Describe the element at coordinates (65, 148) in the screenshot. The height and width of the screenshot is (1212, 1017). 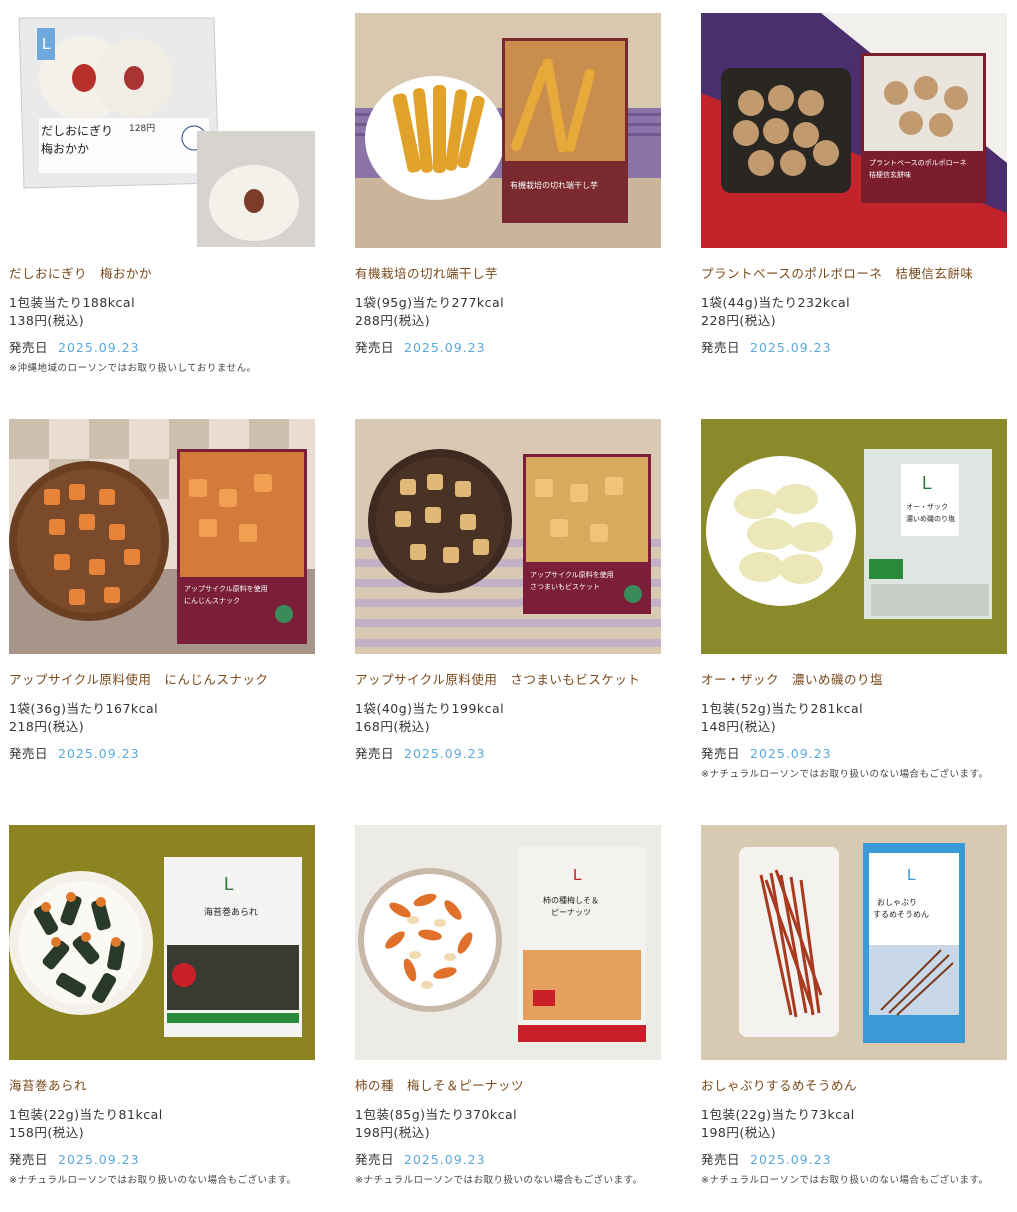
I see `svg-text: 梅おかか` at that location.